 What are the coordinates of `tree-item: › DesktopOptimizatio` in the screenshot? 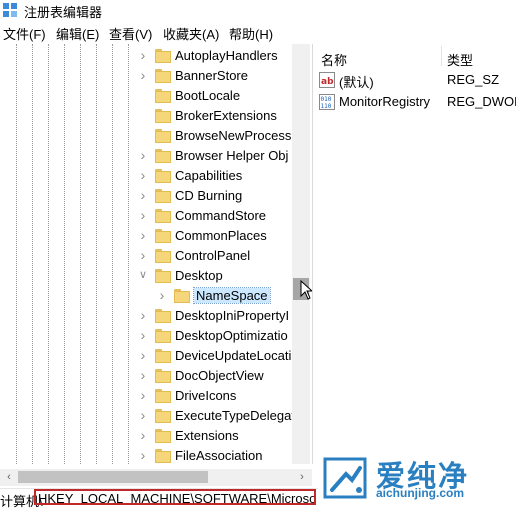 It's located at (150, 336).